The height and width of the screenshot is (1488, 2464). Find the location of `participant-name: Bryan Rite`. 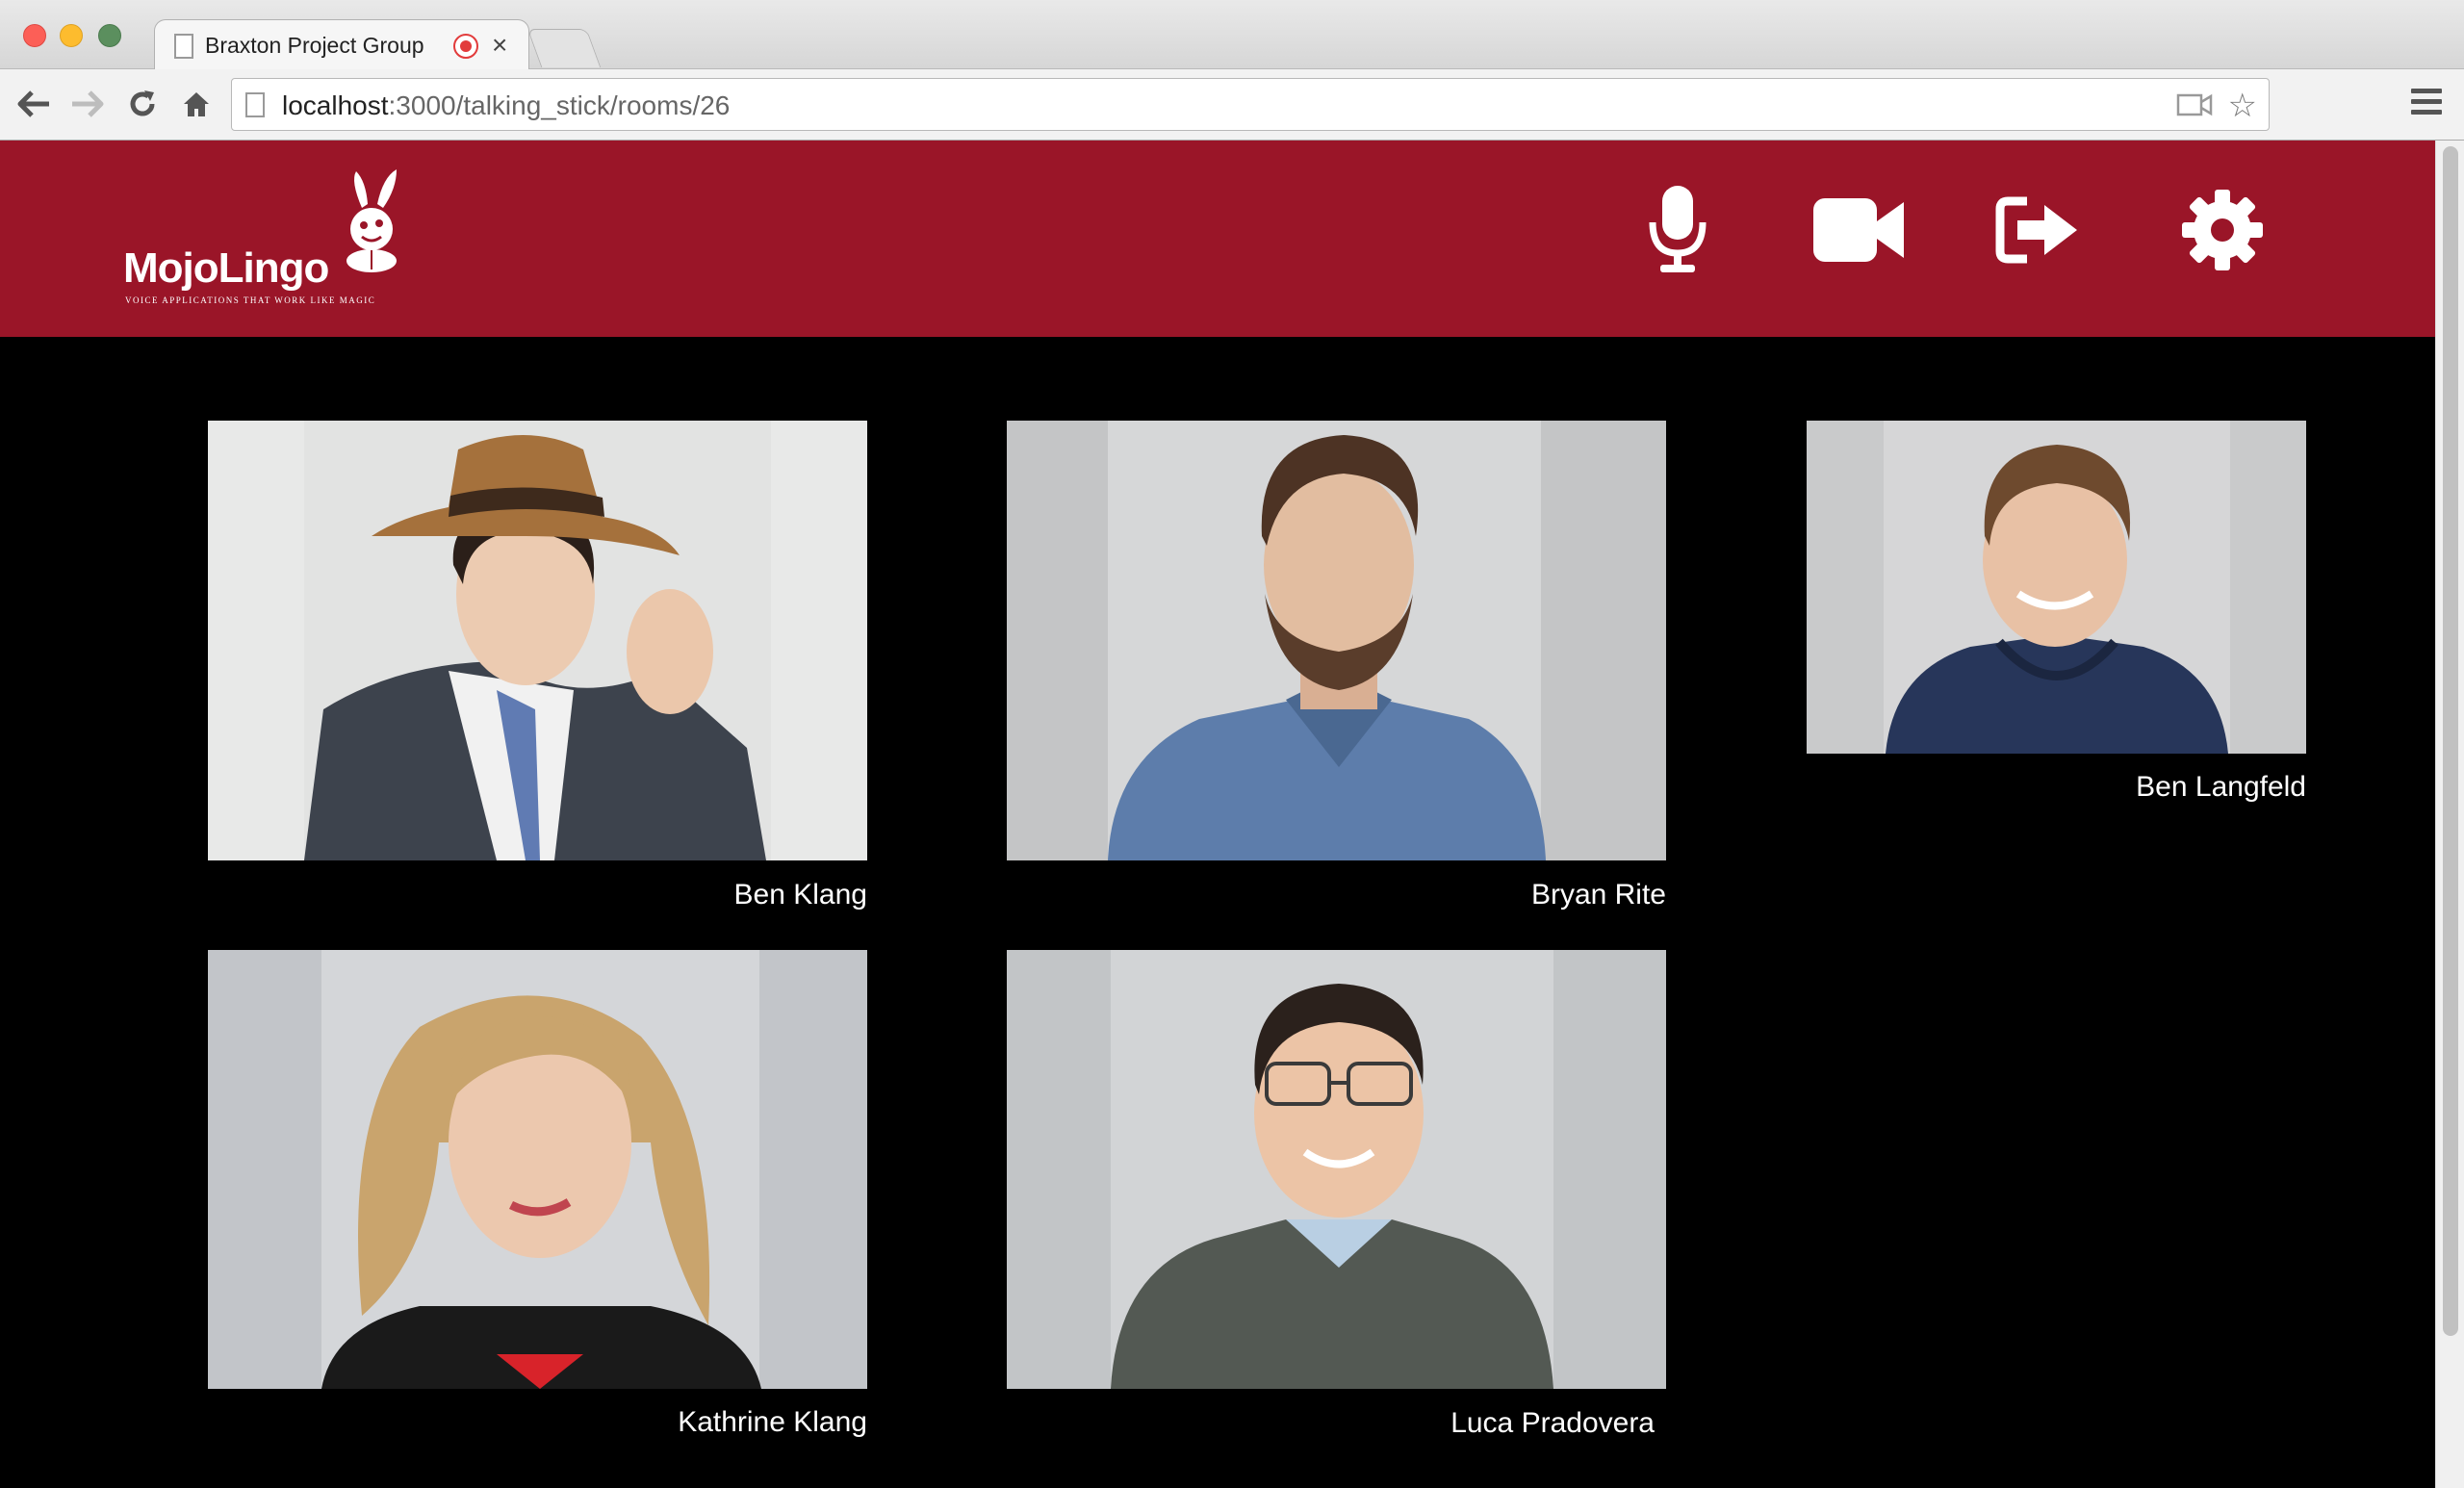

participant-name: Bryan Rite is located at coordinates (1598, 895).